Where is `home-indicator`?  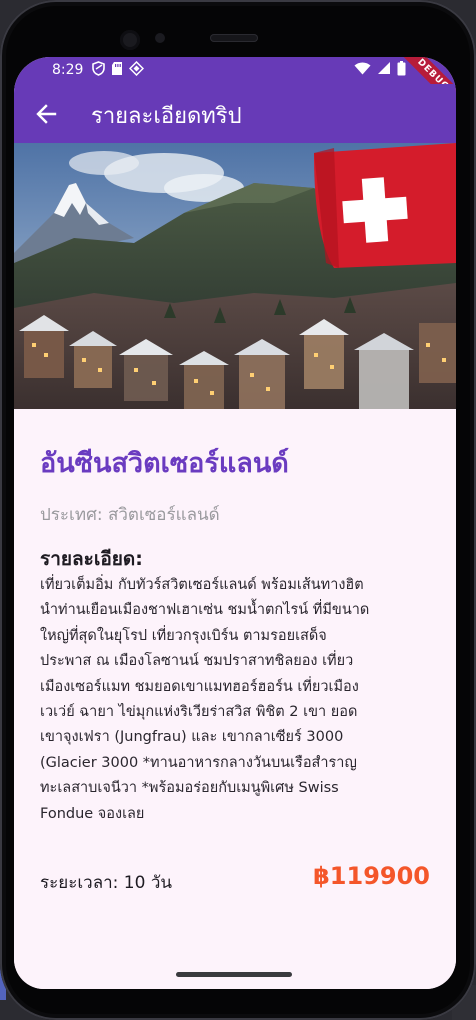
home-indicator is located at coordinates (234, 974).